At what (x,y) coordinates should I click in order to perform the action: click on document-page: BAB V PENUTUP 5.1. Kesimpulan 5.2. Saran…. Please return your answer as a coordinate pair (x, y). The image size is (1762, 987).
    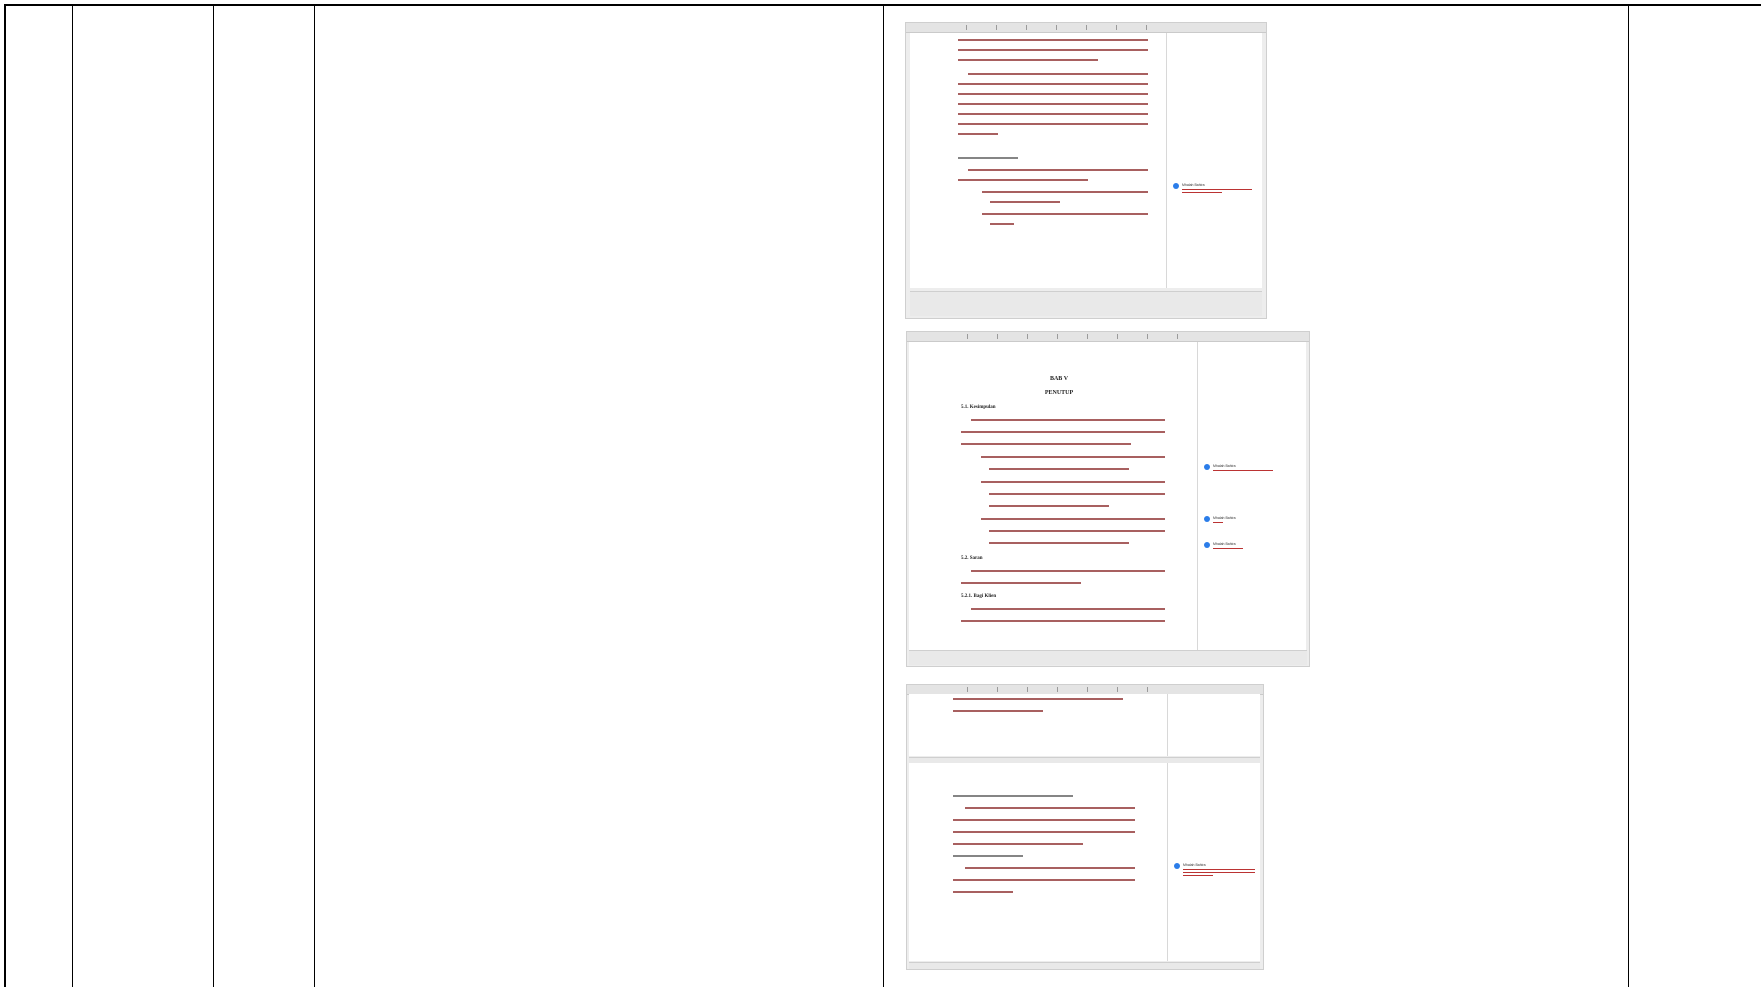
    Looking at the image, I should click on (1053, 499).